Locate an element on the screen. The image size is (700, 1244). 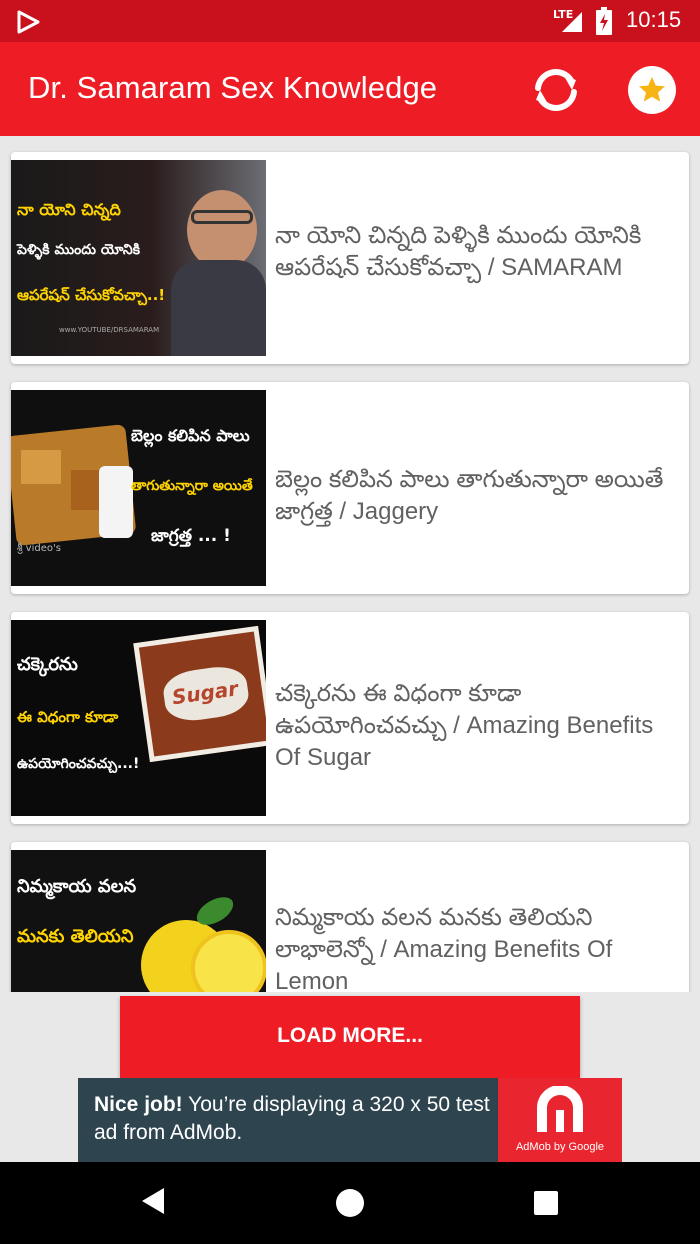
play-store-icon is located at coordinates (28, 22).